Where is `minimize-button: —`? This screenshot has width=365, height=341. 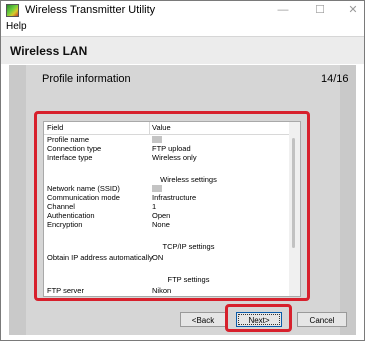
minimize-button: — is located at coordinates (283, 10).